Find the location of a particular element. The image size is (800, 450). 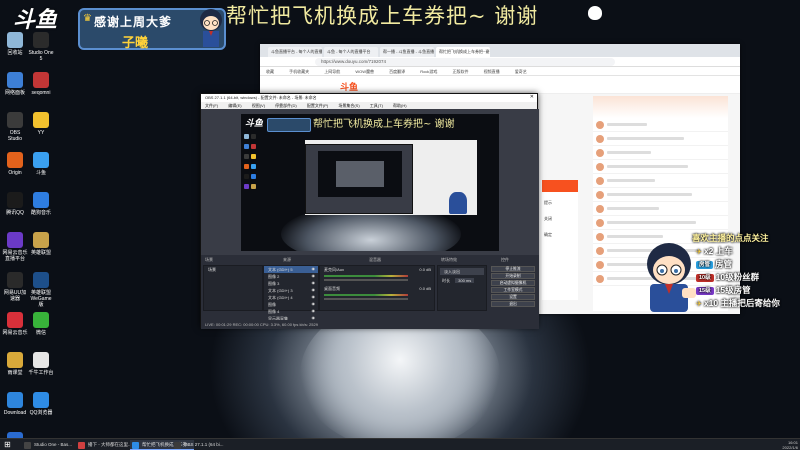

popup-dialog-item: 提示 is located at coordinates (548, 202).